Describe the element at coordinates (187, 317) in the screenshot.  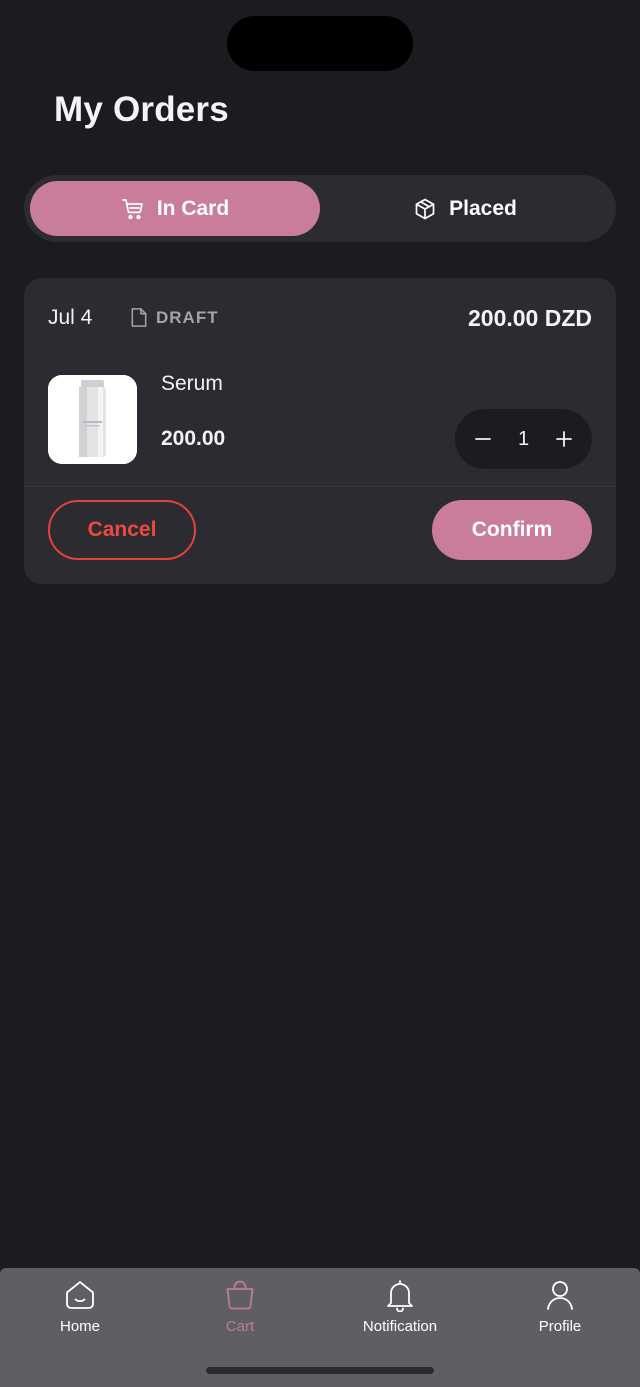
I see `status-badge: DRAFT` at that location.